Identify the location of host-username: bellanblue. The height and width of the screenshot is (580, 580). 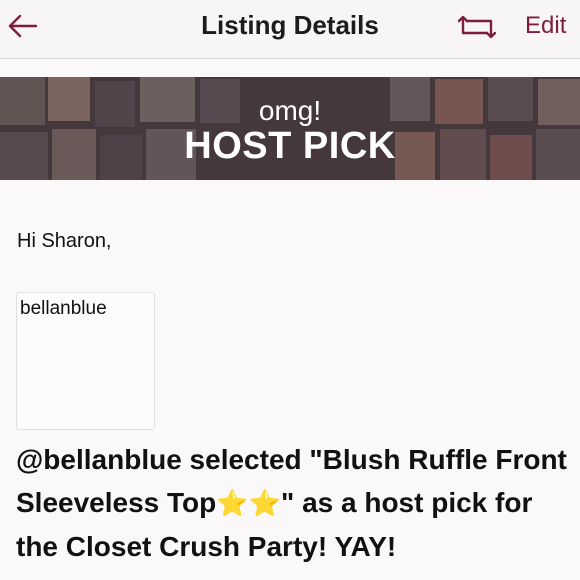
(63, 308).